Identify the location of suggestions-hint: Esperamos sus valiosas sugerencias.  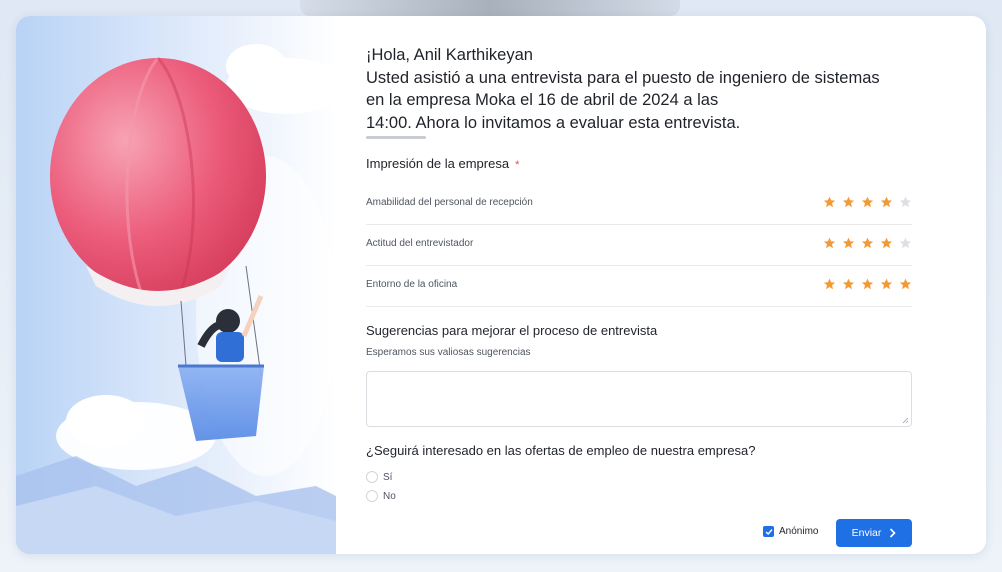
(448, 352).